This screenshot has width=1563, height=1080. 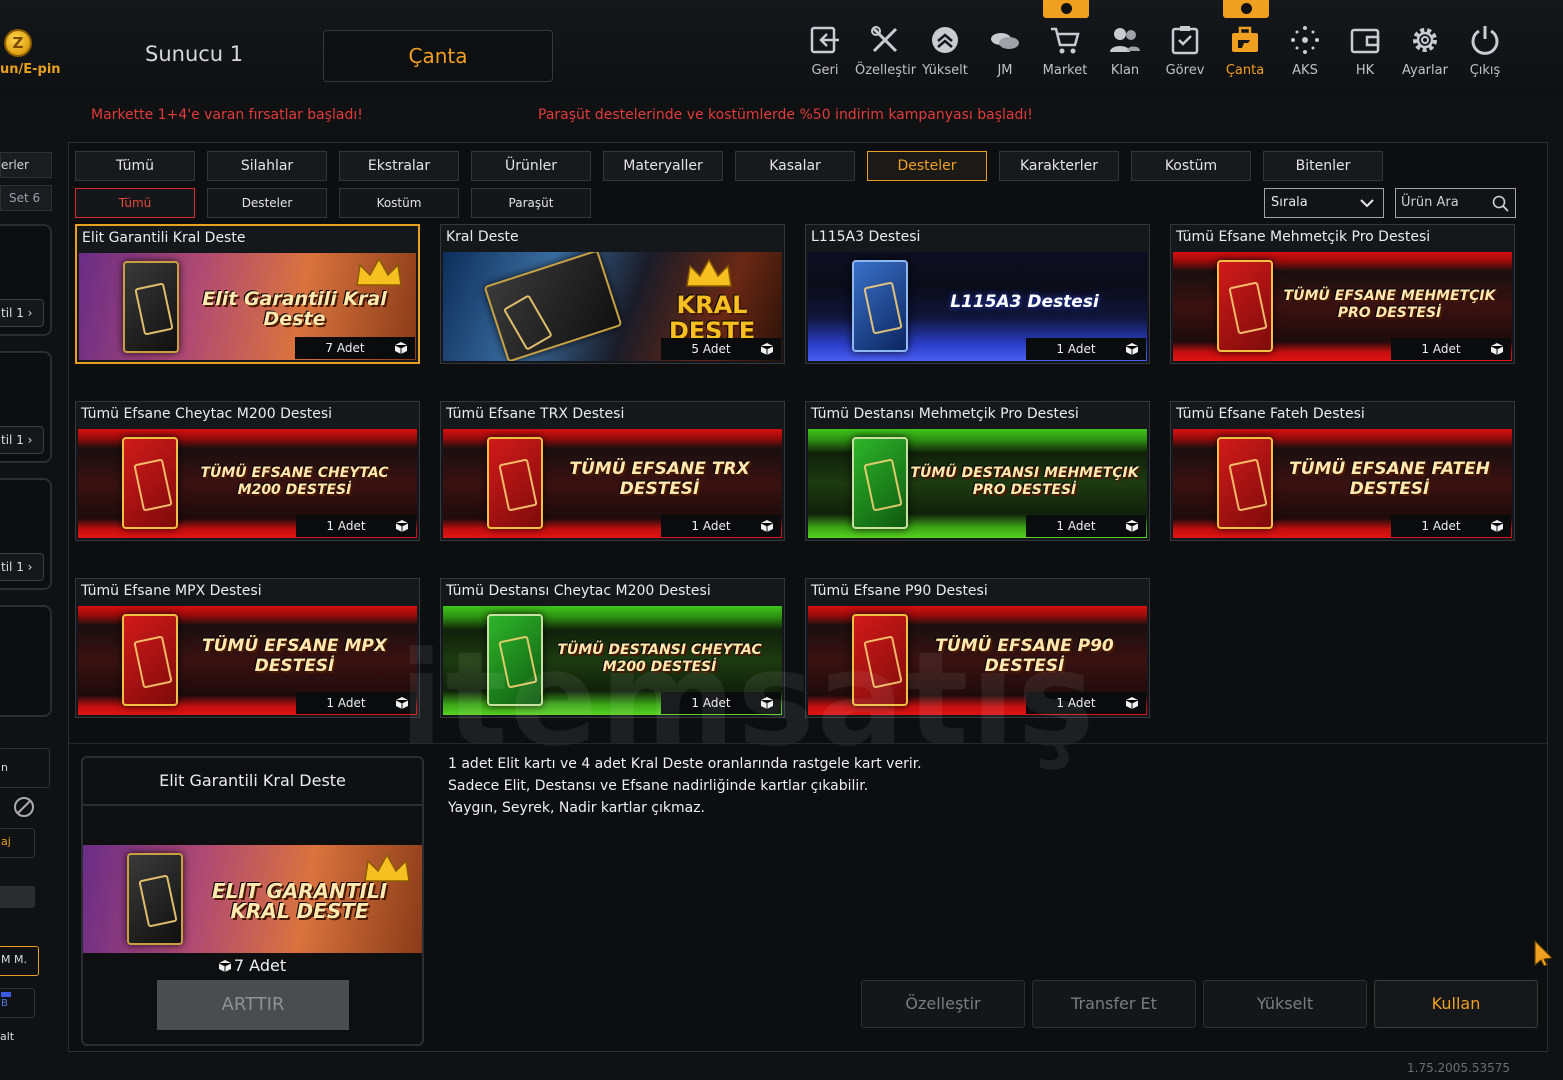 What do you see at coordinates (25, 768) in the screenshot?
I see `left-field: n` at bounding box center [25, 768].